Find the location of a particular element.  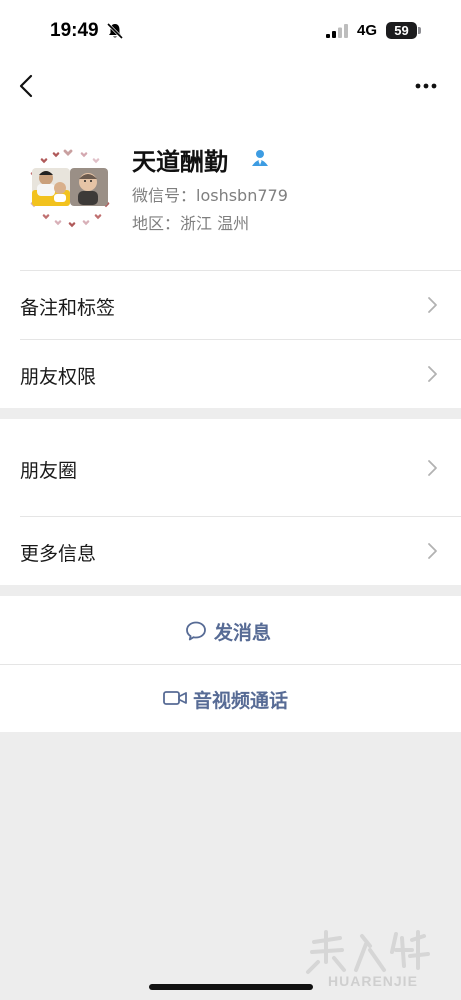

back-icon is located at coordinates (28, 86).